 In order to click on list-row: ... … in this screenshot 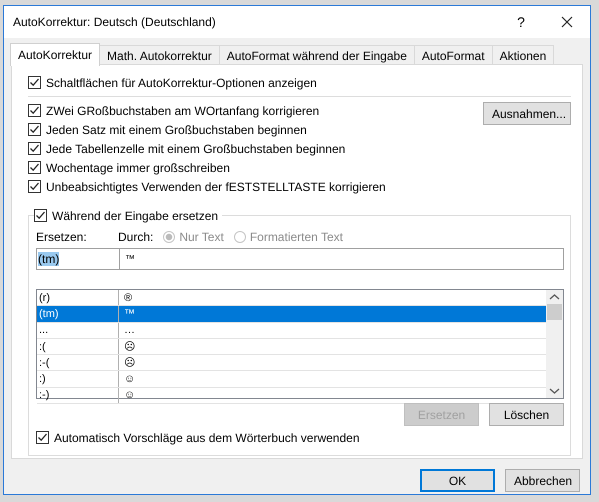, I will do `click(291, 330)`.